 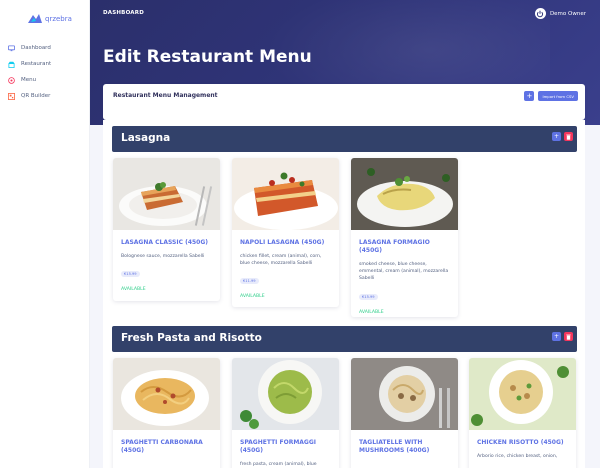 What do you see at coordinates (11, 64) in the screenshot?
I see `shop-icon` at bounding box center [11, 64].